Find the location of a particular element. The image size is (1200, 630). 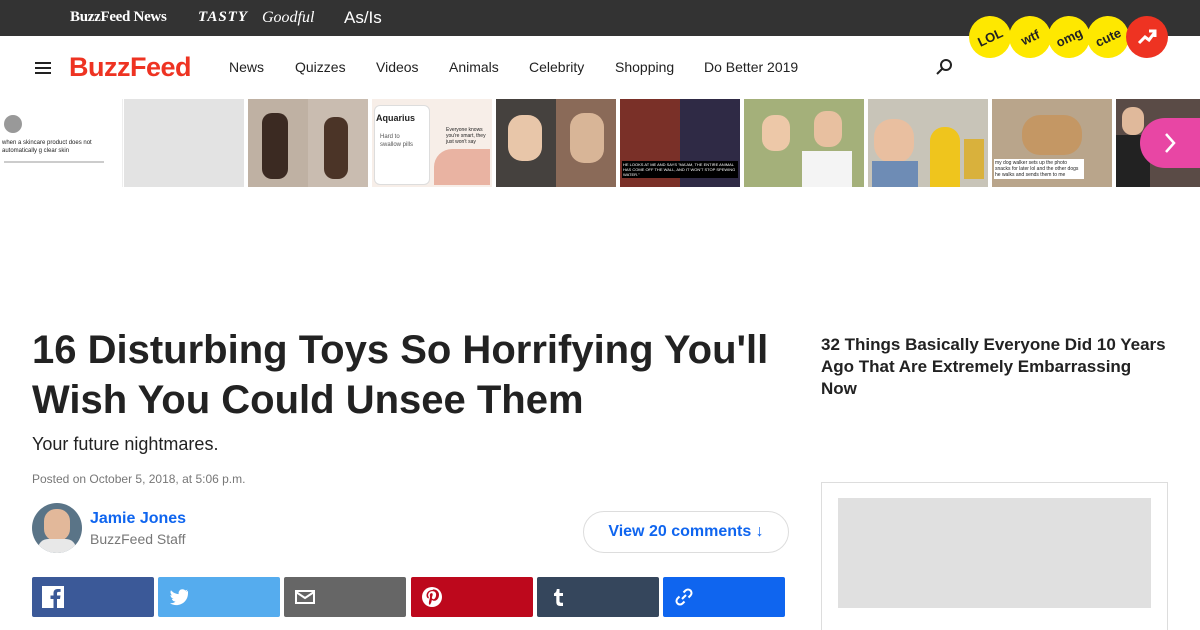

share-email-button is located at coordinates (345, 597).